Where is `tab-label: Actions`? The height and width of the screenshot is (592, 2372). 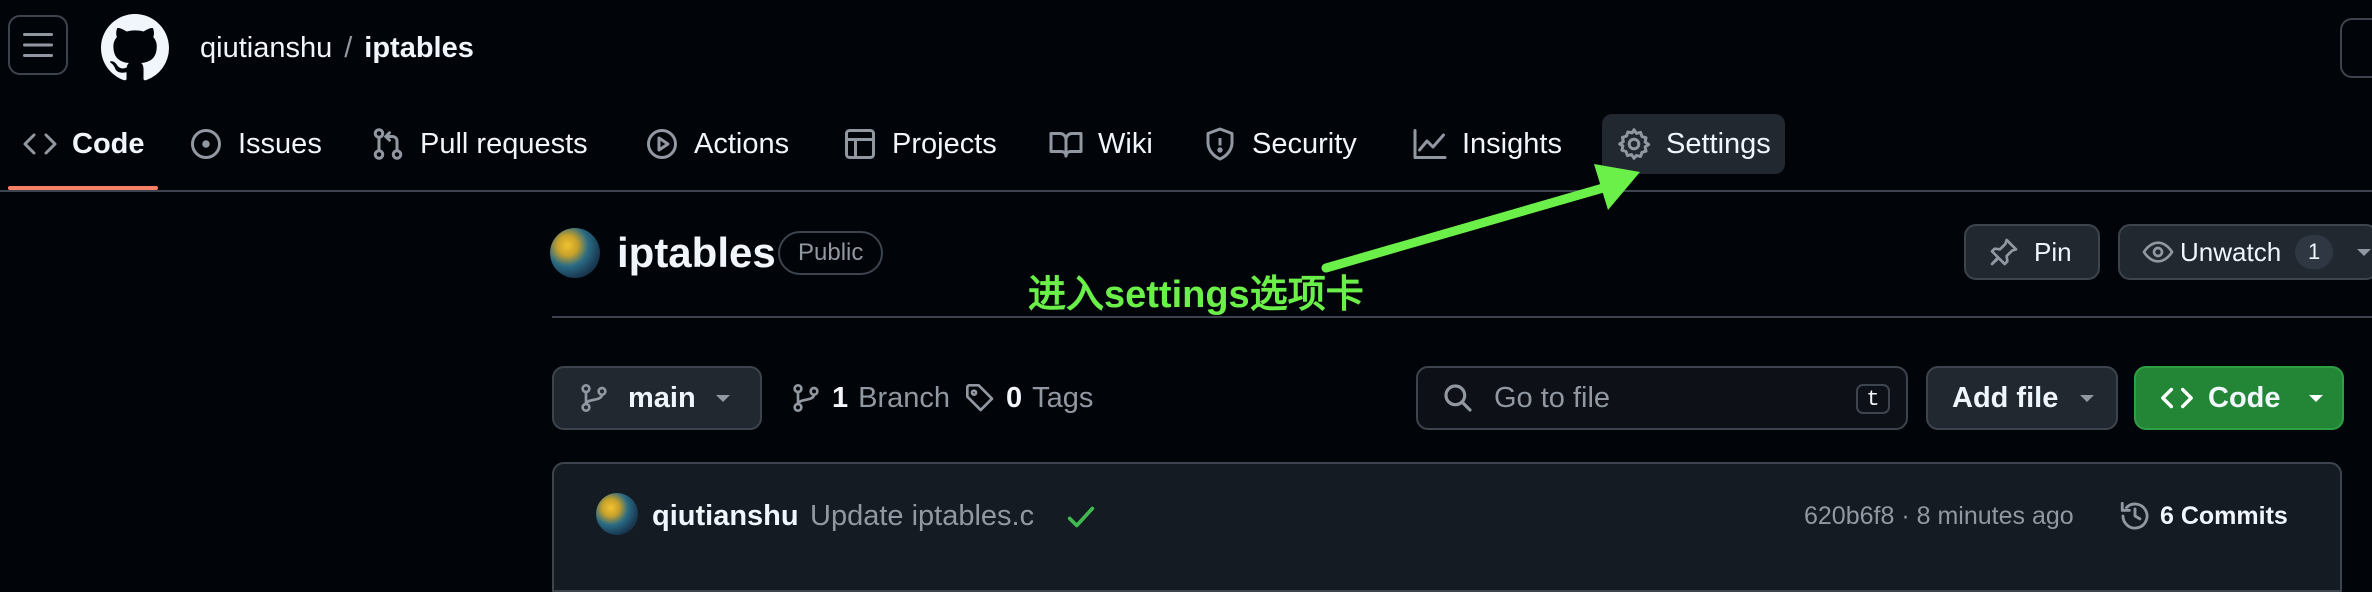 tab-label: Actions is located at coordinates (742, 143).